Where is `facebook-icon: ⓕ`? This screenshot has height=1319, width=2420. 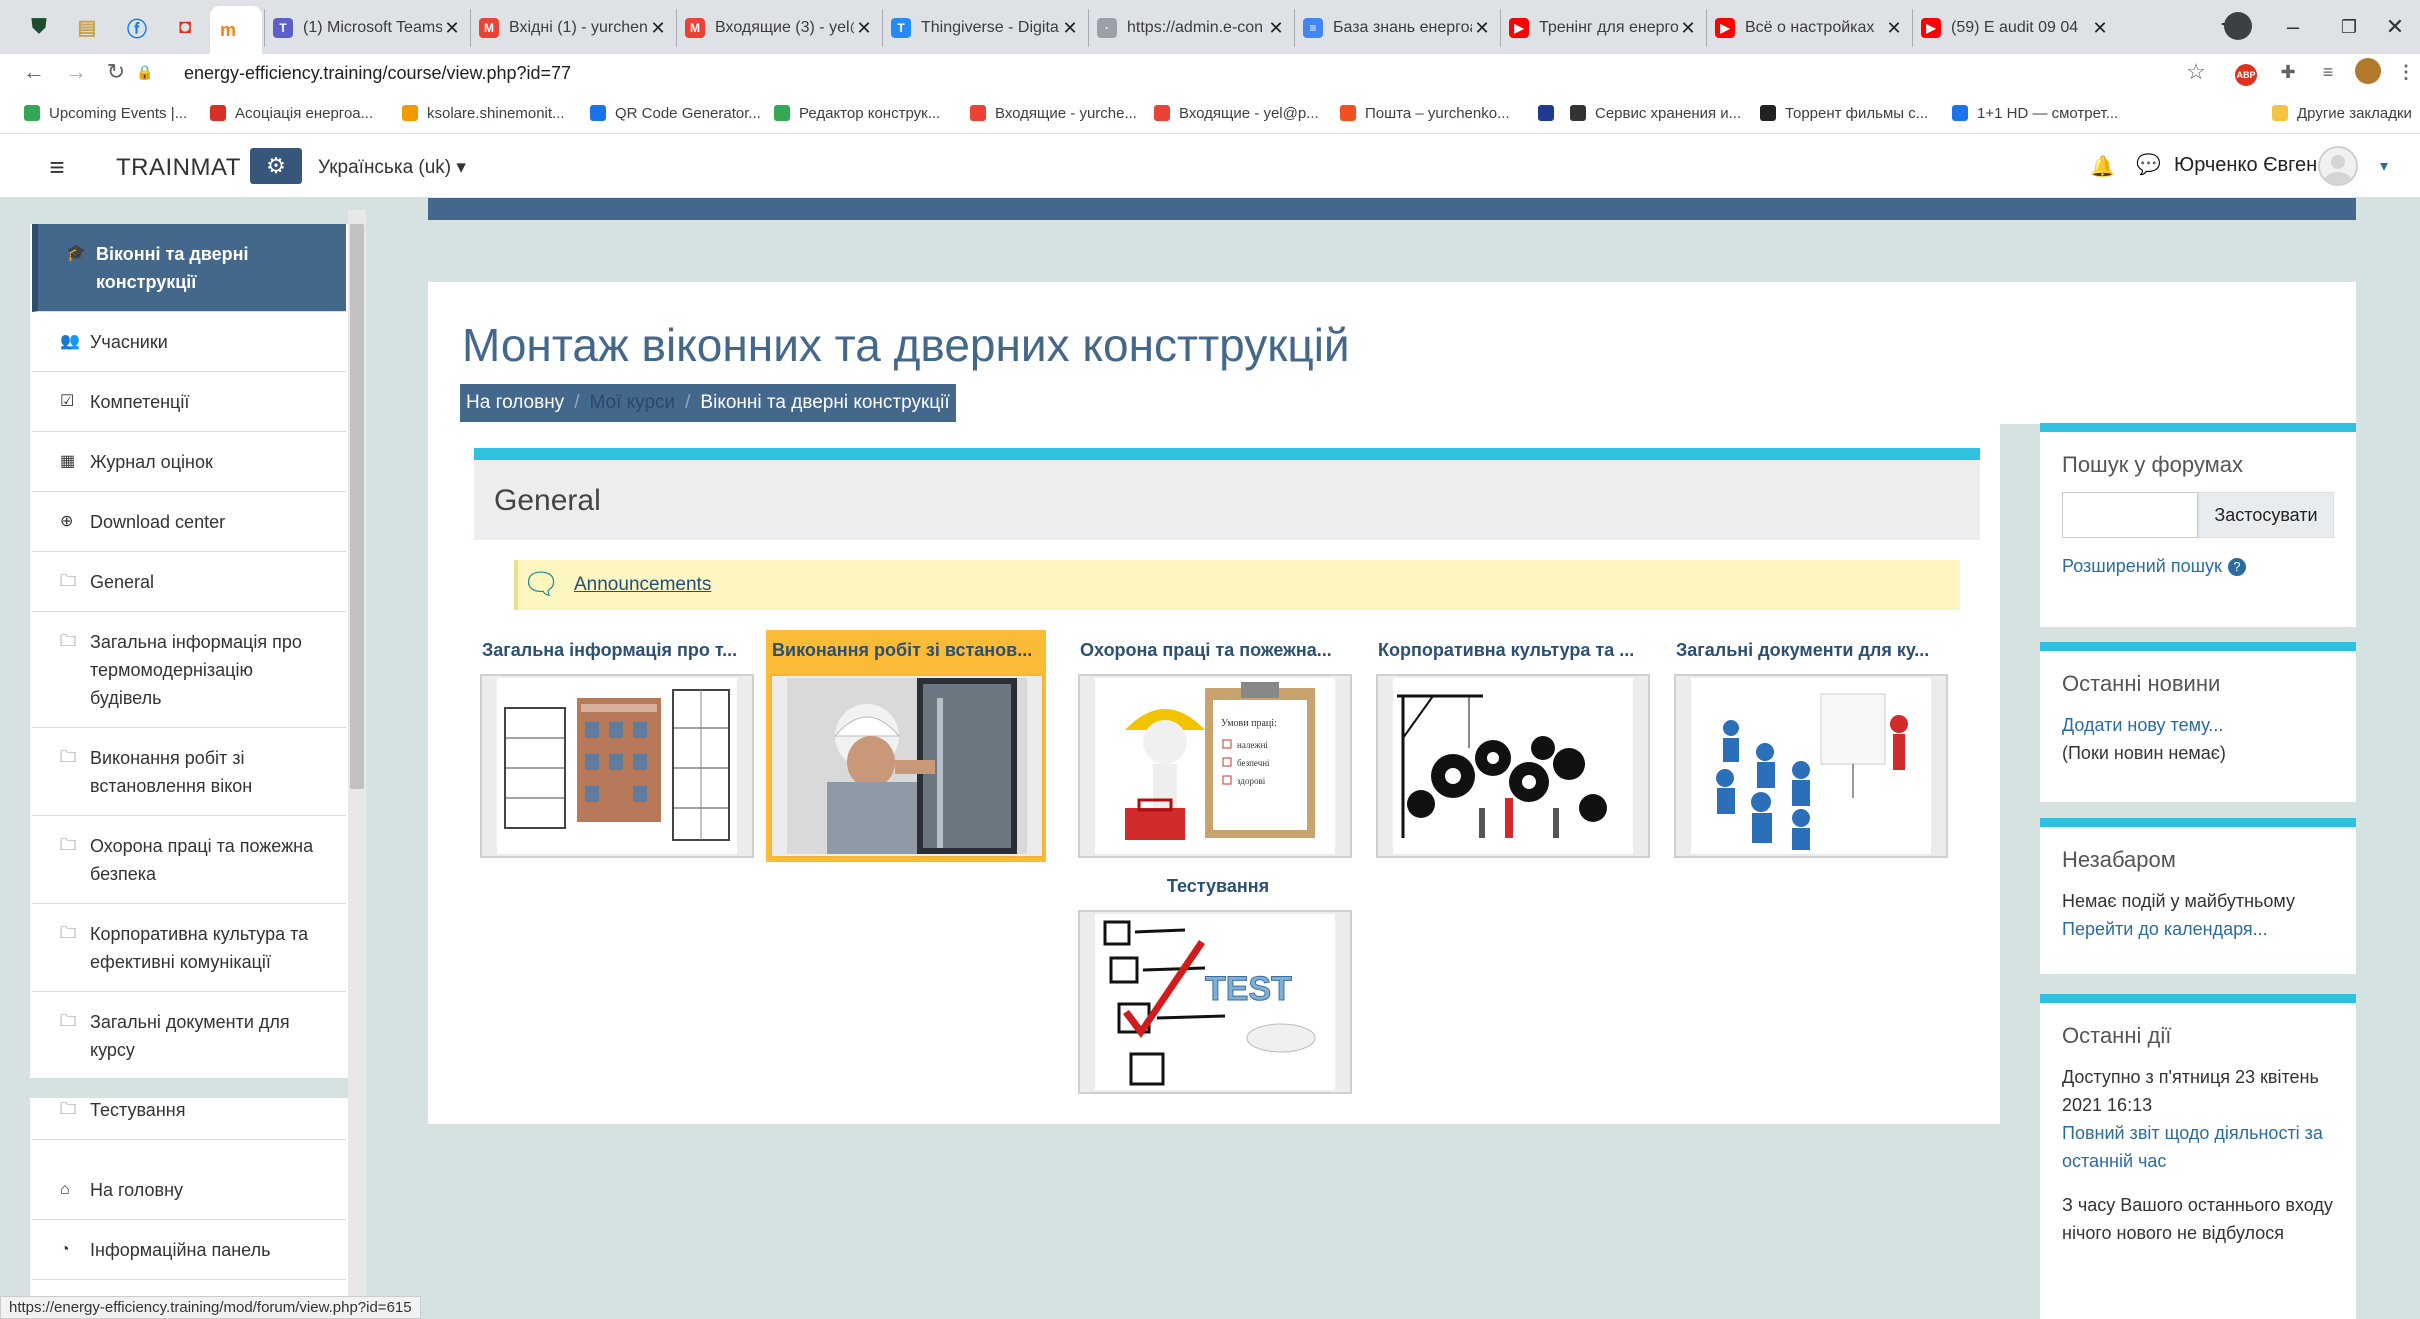
facebook-icon: ⓕ is located at coordinates (137, 27).